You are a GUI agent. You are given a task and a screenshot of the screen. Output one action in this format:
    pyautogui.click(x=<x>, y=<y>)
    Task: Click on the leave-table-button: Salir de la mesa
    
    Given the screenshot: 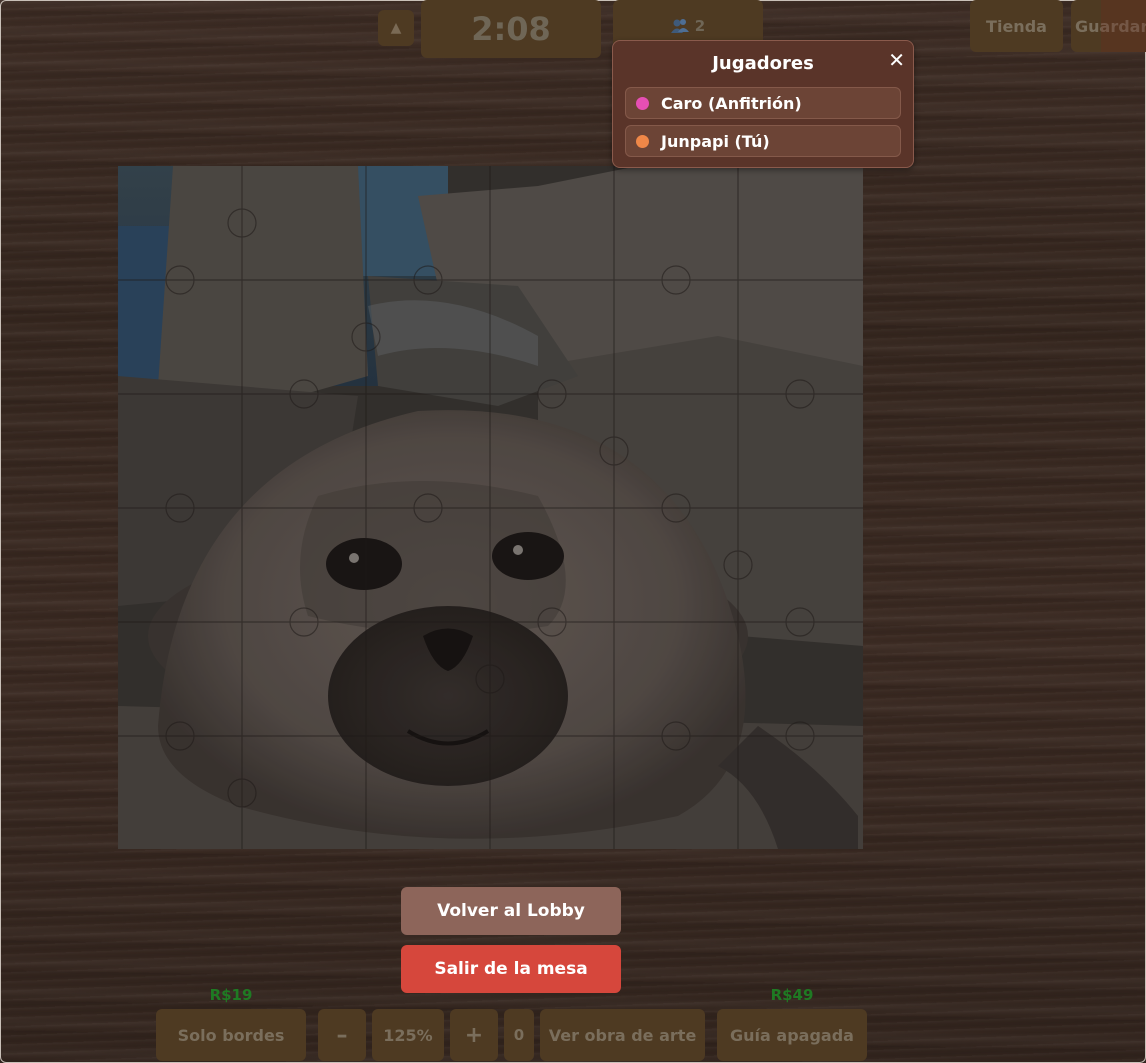 What is the action you would take?
    pyautogui.click(x=511, y=969)
    